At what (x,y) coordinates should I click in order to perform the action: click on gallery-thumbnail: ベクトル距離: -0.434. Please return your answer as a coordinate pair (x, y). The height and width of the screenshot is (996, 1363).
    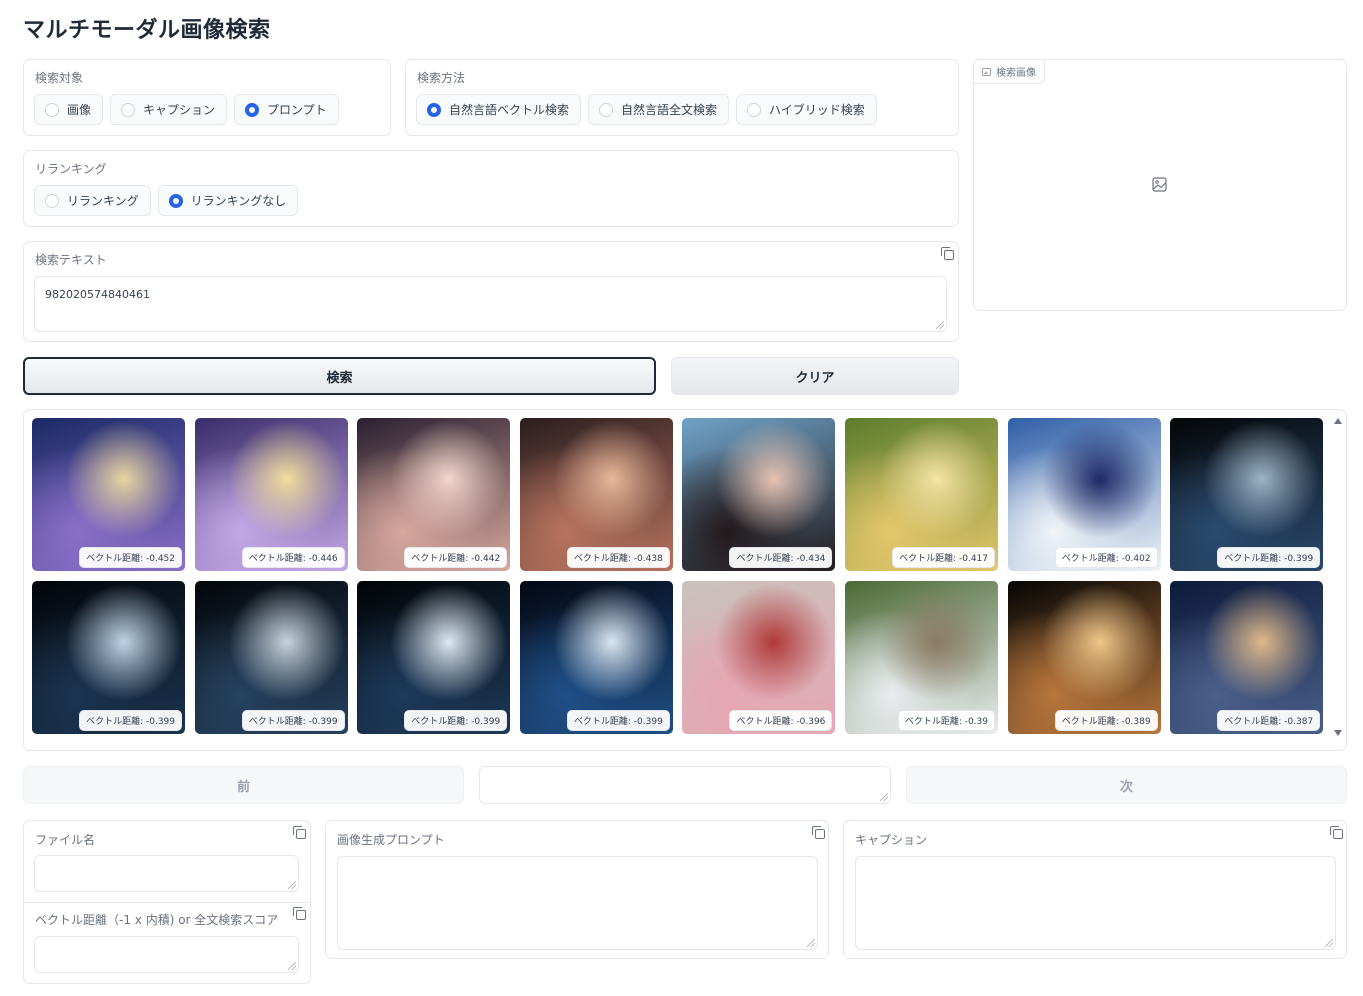
    Looking at the image, I should click on (759, 494).